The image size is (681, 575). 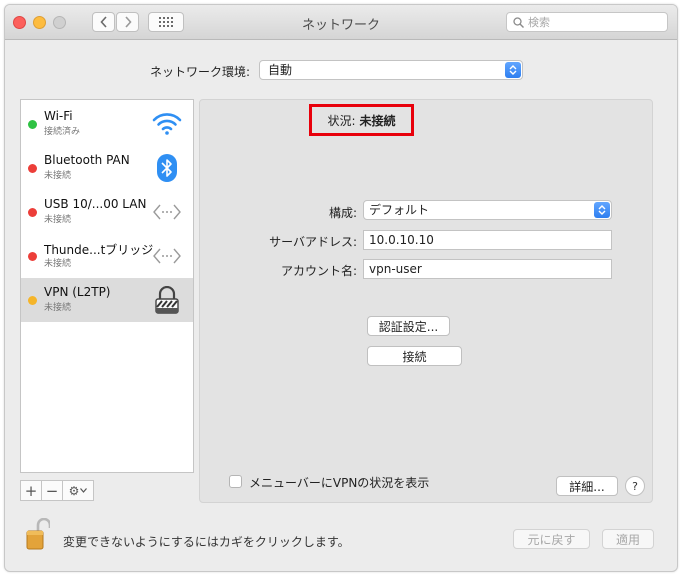 What do you see at coordinates (107, 168) in the screenshot?
I see `service-item-bluetooth: Bluetooth PAN 未接続` at bounding box center [107, 168].